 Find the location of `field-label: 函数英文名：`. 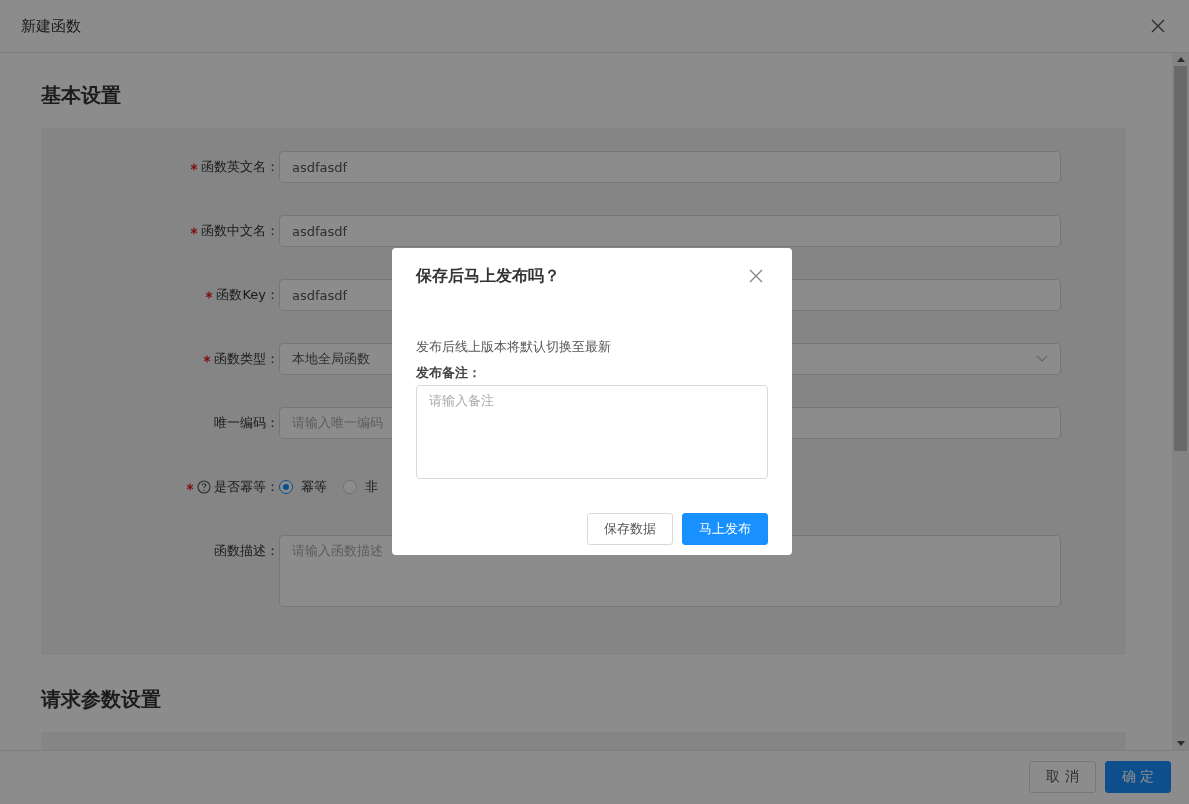

field-label: 函数英文名： is located at coordinates (240, 167).